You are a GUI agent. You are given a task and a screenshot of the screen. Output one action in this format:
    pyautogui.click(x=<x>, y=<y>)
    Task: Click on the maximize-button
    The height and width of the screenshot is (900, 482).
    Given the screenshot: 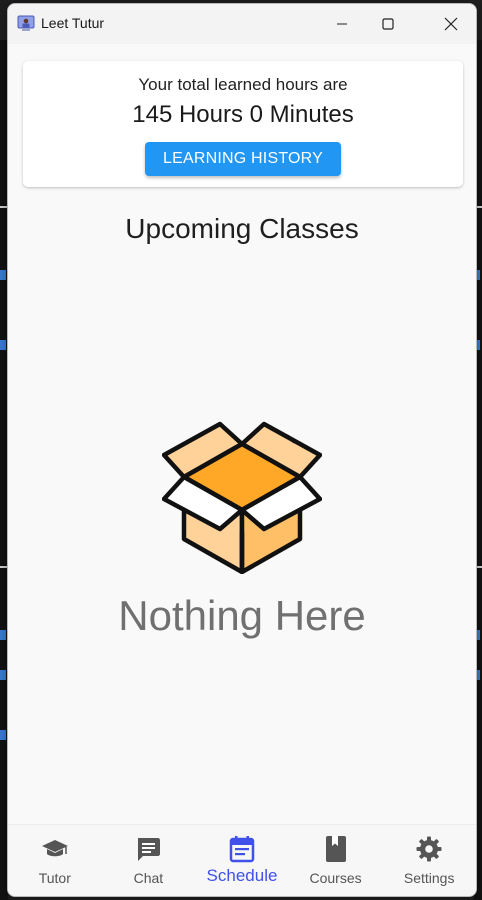 What is the action you would take?
    pyautogui.click(x=388, y=24)
    